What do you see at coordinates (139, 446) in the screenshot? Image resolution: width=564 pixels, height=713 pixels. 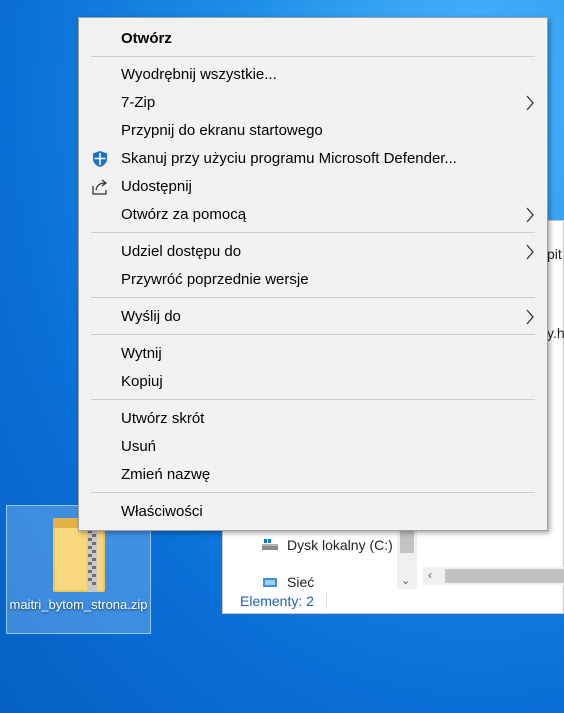 I see `menu-item-label: Usuń` at bounding box center [139, 446].